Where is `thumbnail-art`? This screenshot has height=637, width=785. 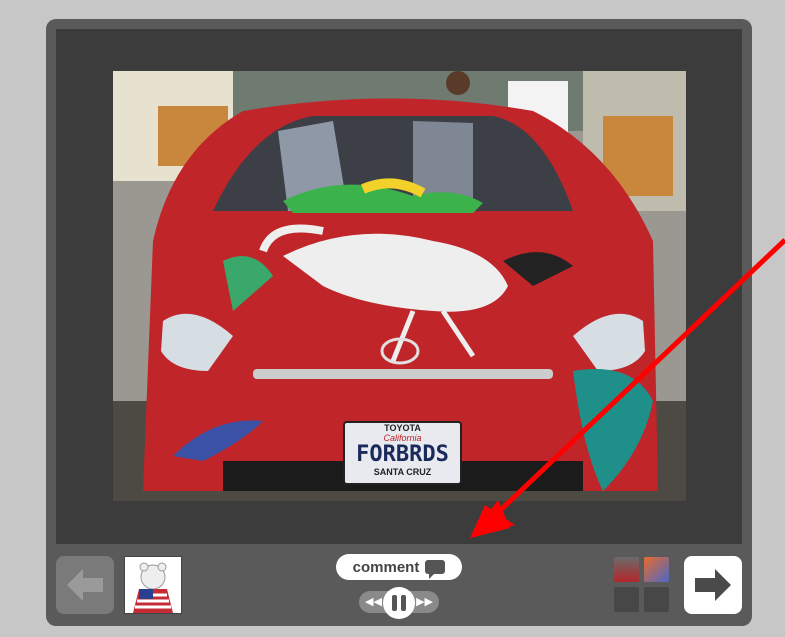 thumbnail-art is located at coordinates (656, 569).